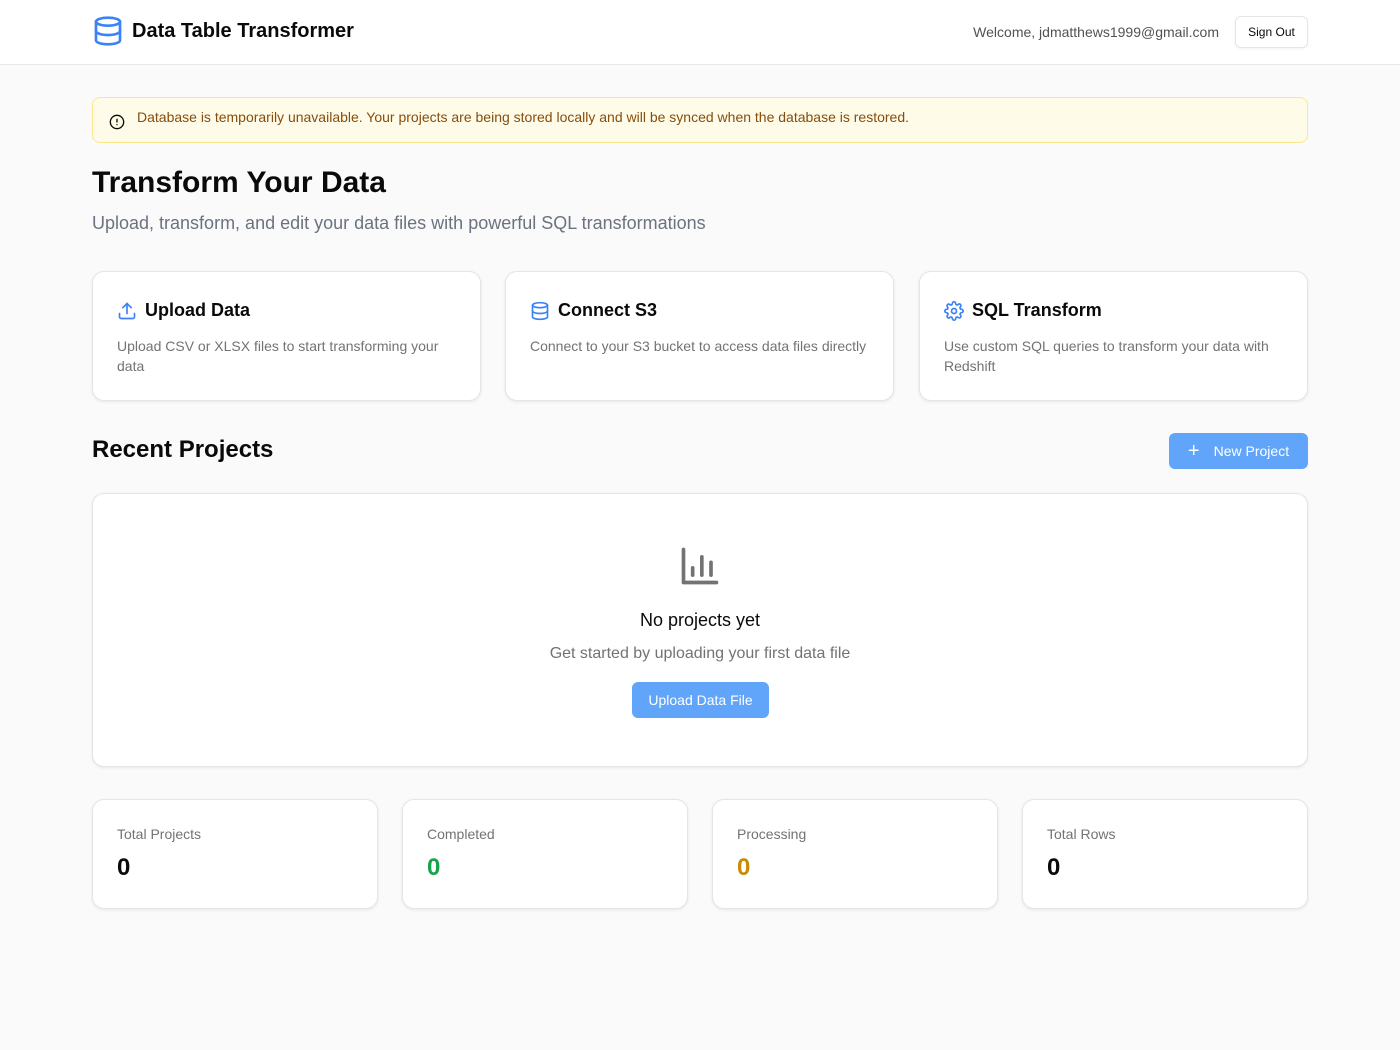 The width and height of the screenshot is (1400, 1050). What do you see at coordinates (1081, 834) in the screenshot?
I see `stat-label: Total Rows` at bounding box center [1081, 834].